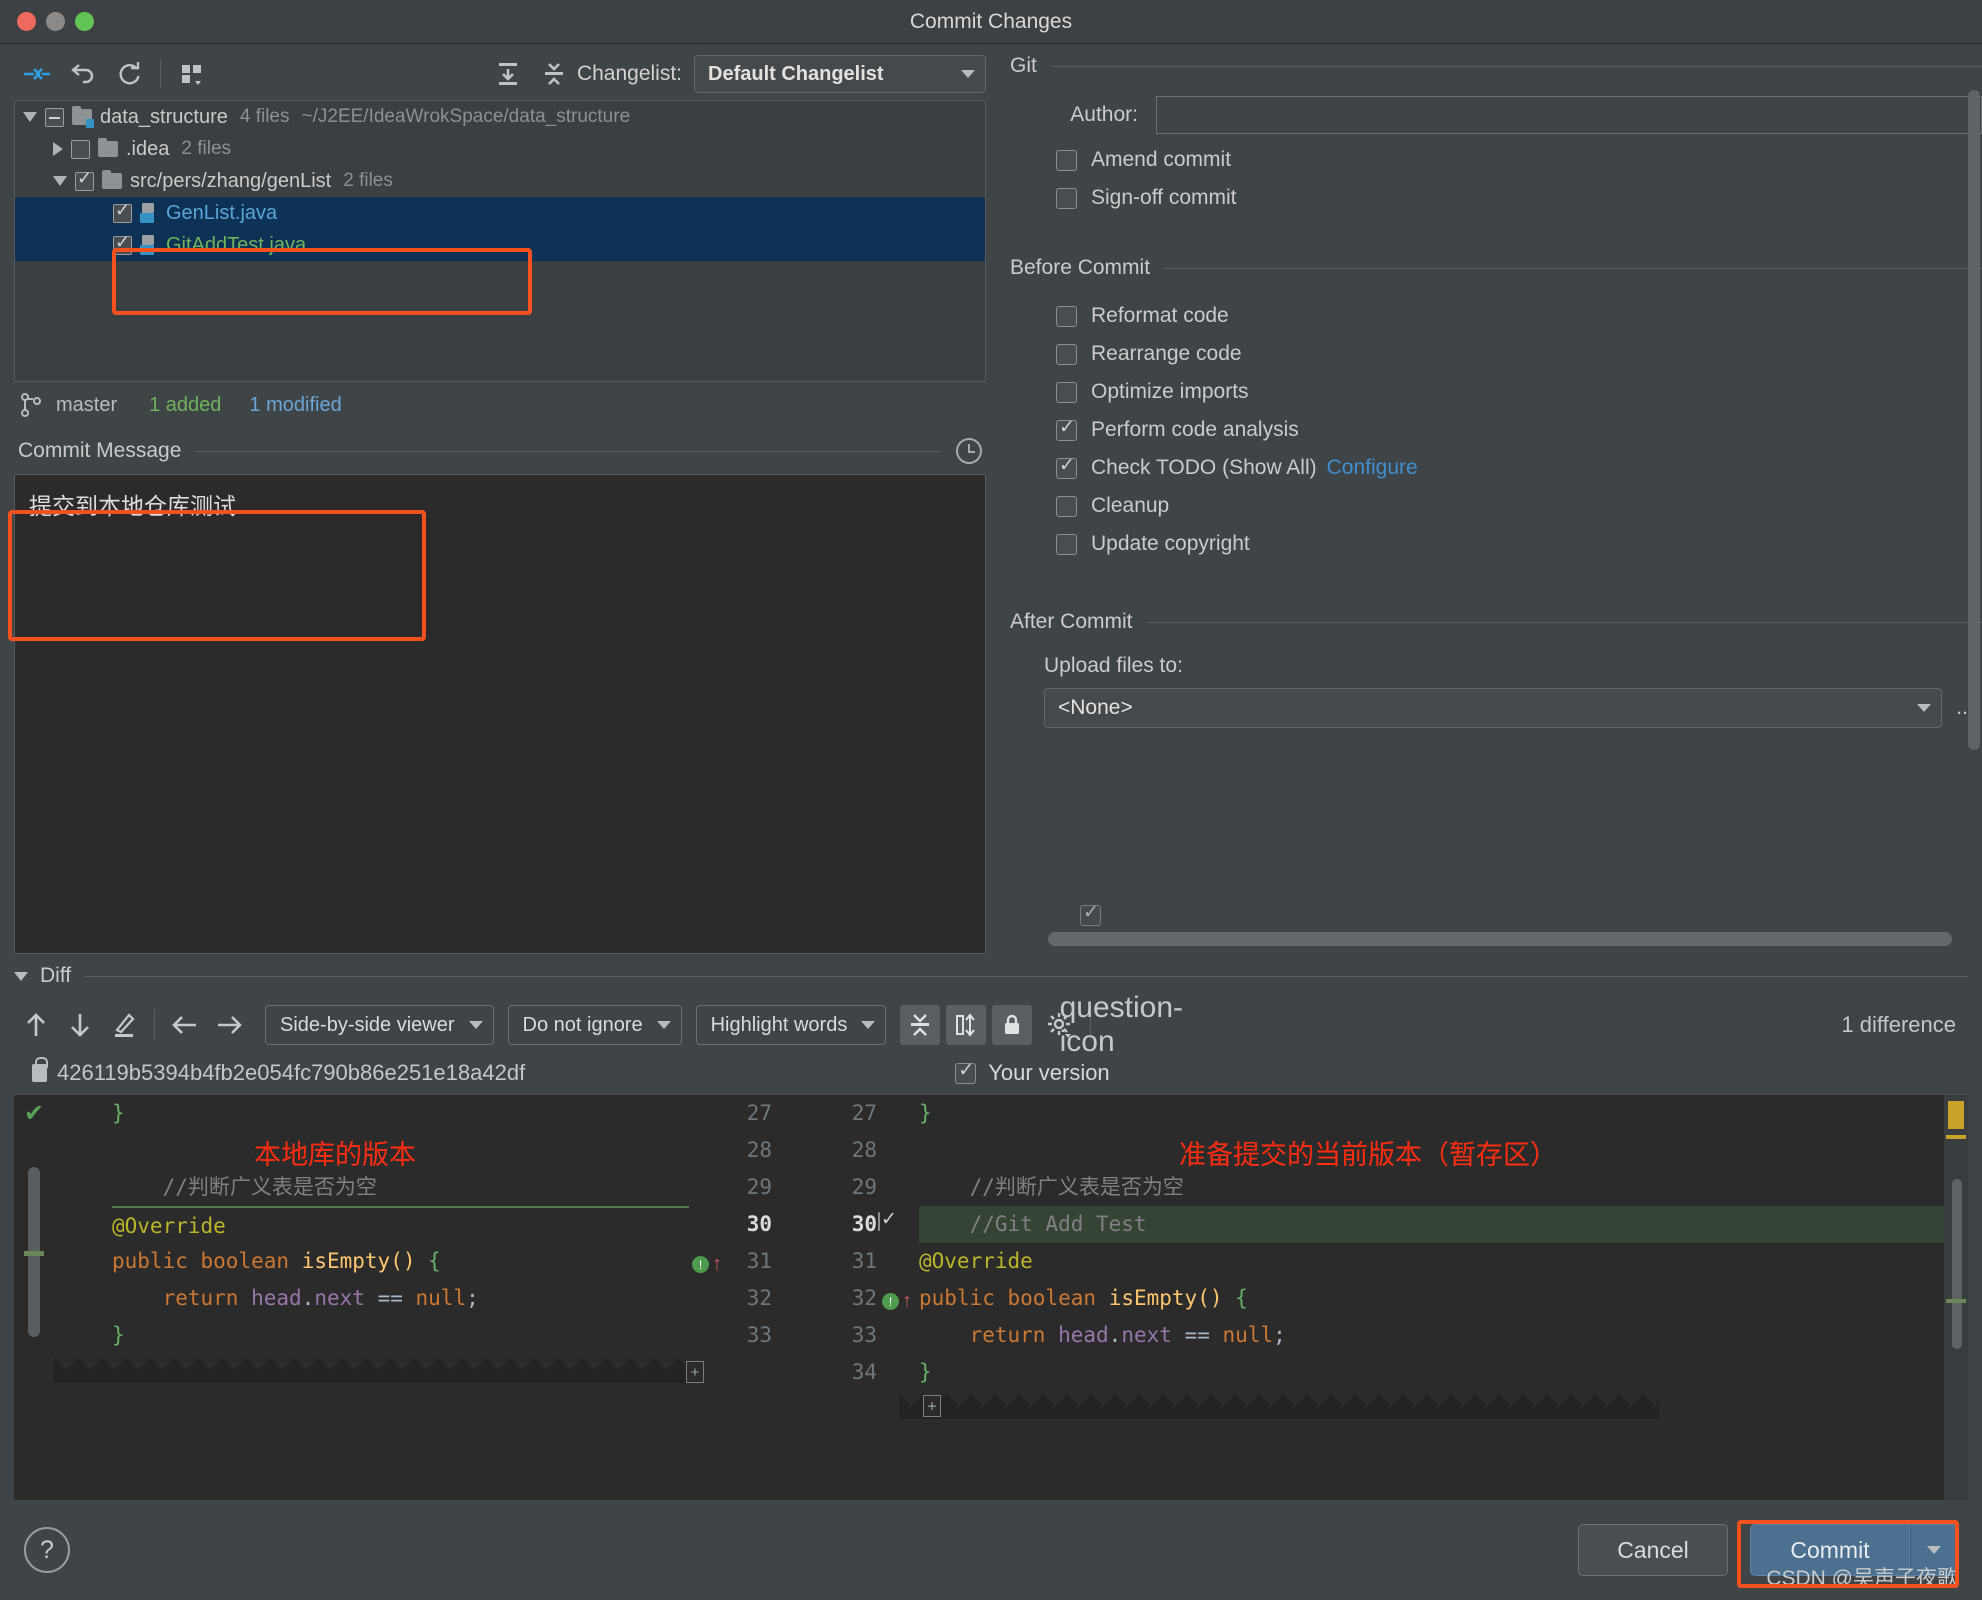 This screenshot has width=1982, height=1600. I want to click on group-by-icon, so click(192, 74).